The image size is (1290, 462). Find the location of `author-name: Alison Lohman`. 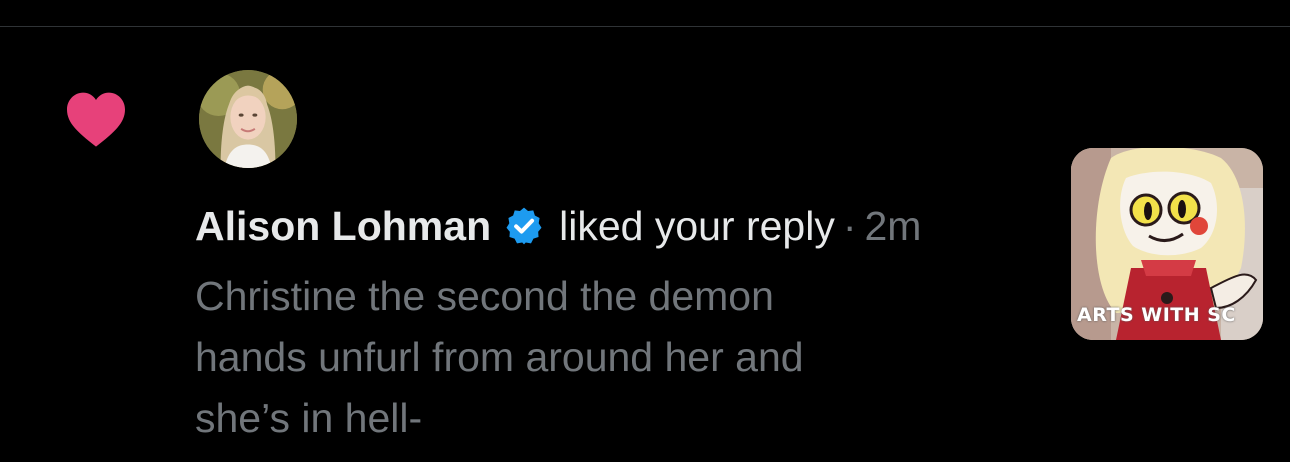

author-name: Alison Lohman is located at coordinates (343, 226).